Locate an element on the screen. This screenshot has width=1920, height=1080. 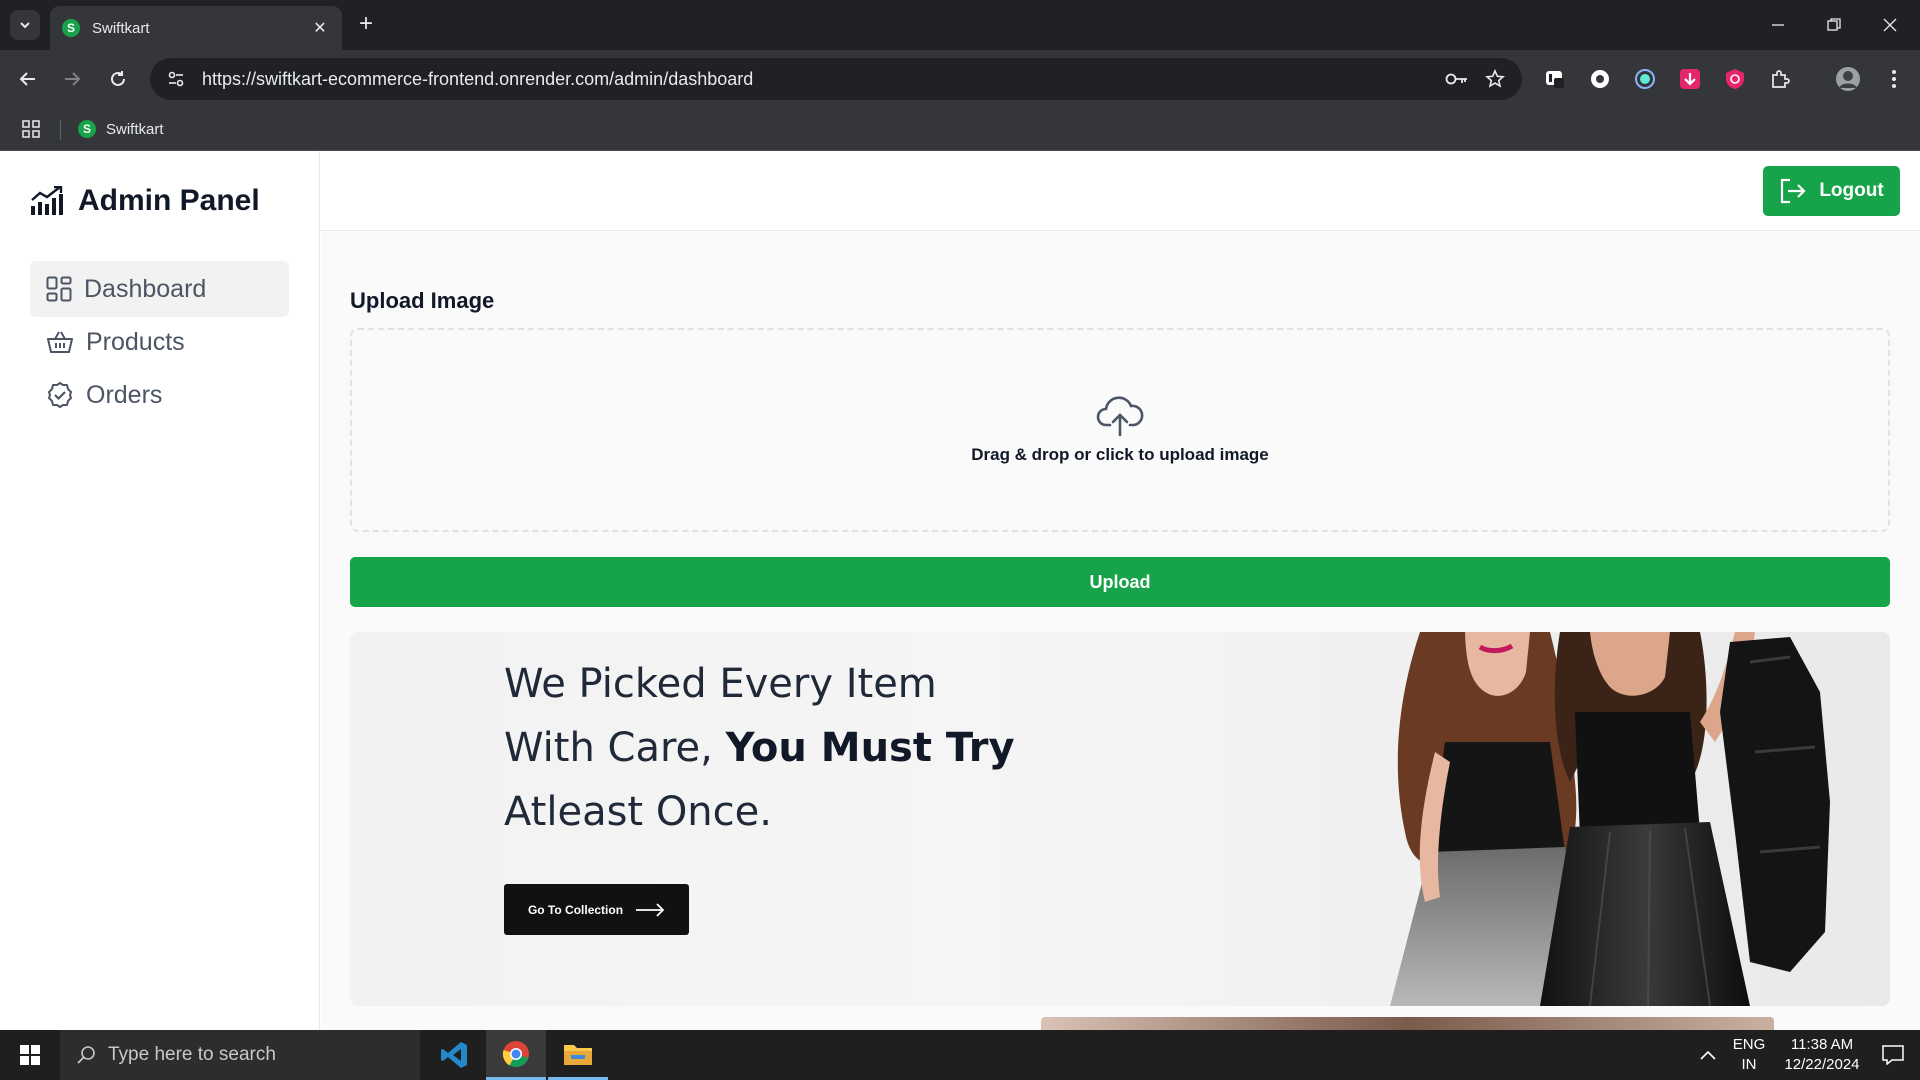
bookmark-star-icon is located at coordinates (1495, 79).